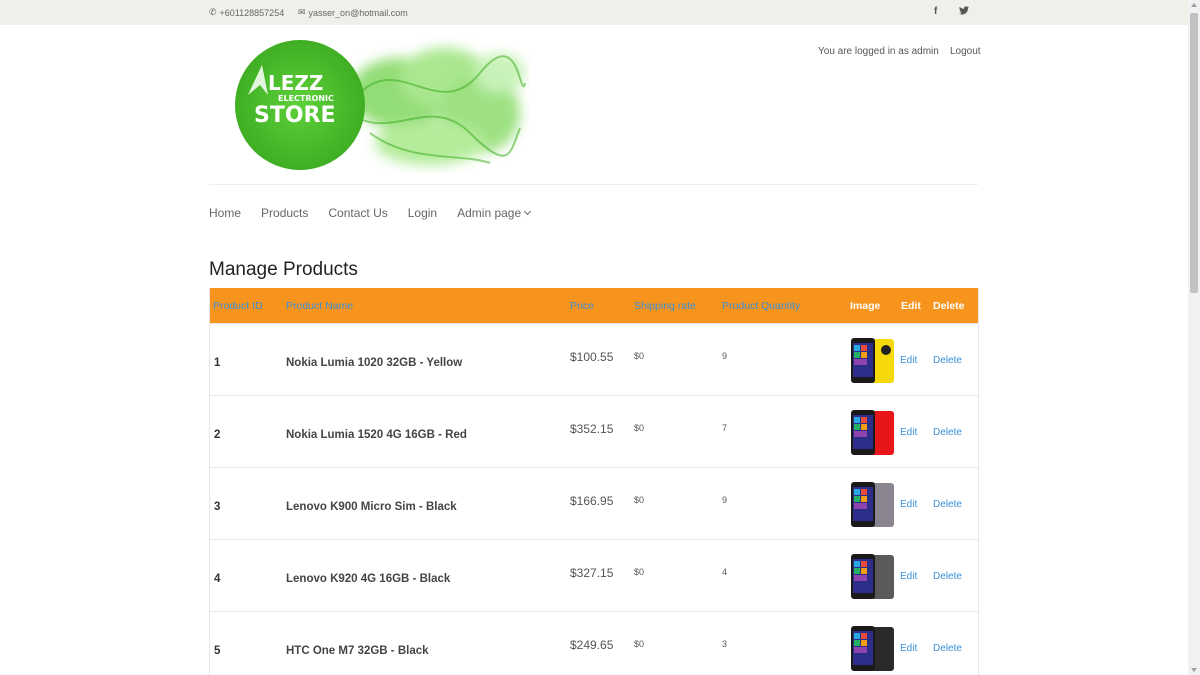 Image resolution: width=1200 pixels, height=675 pixels. I want to click on nav-home: Home, so click(225, 213).